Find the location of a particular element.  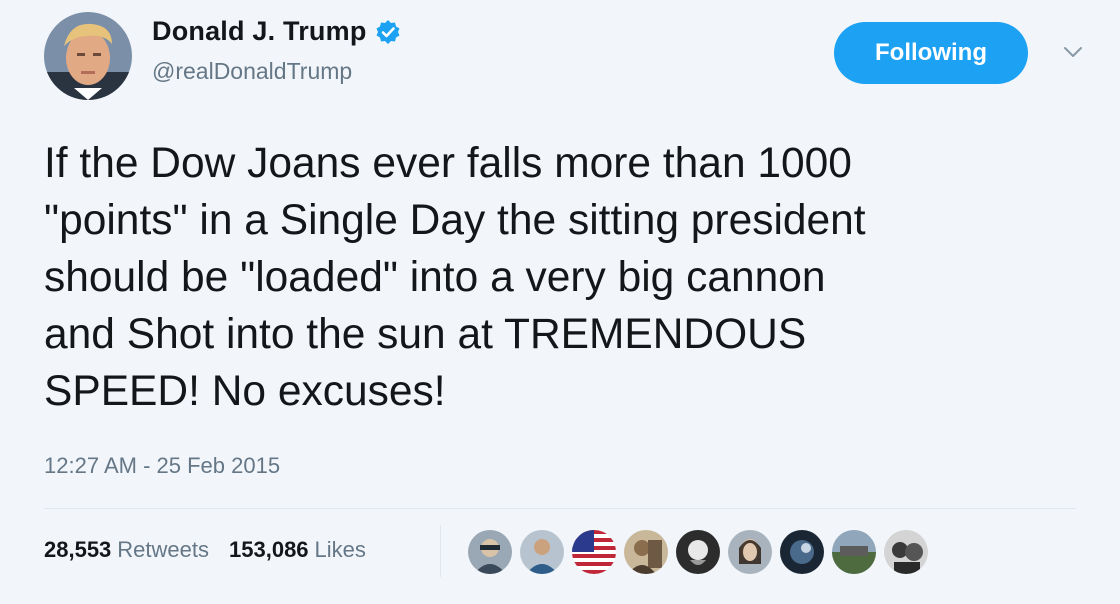

stats-separator is located at coordinates (440, 551).